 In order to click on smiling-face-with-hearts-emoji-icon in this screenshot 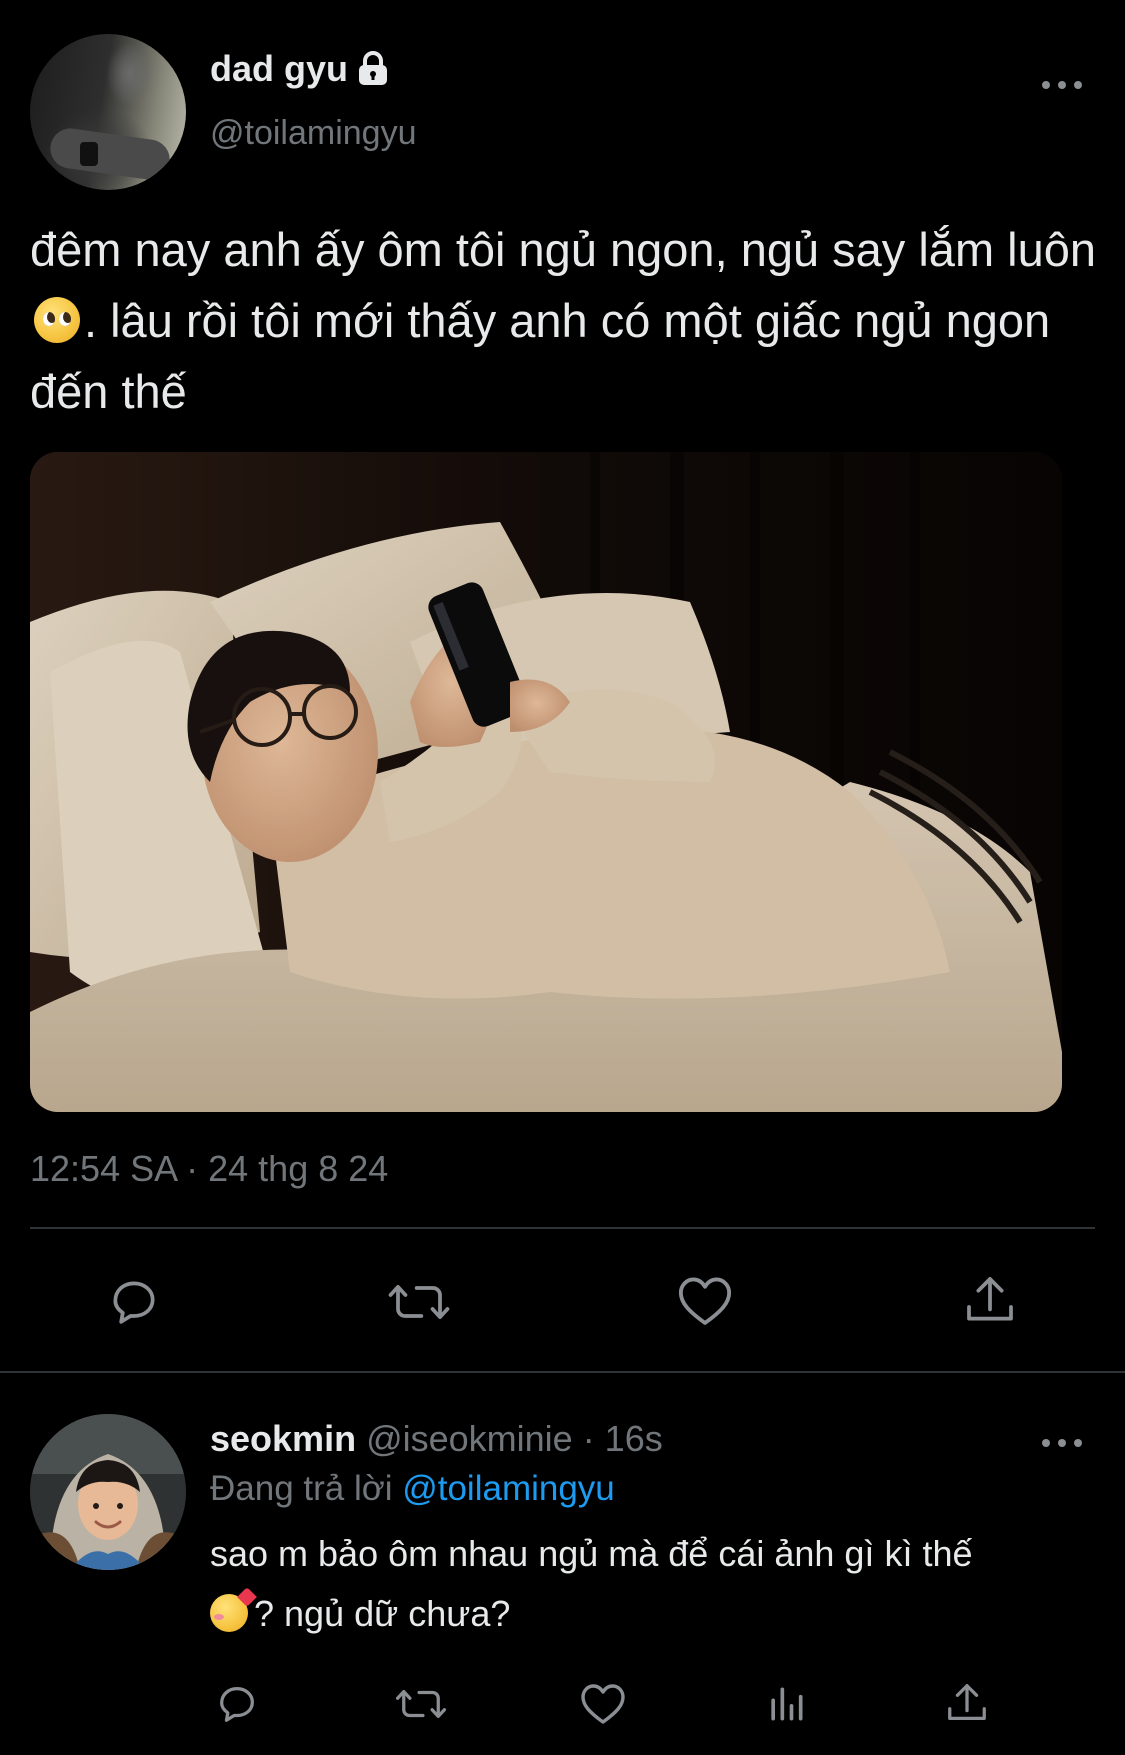, I will do `click(229, 1613)`.